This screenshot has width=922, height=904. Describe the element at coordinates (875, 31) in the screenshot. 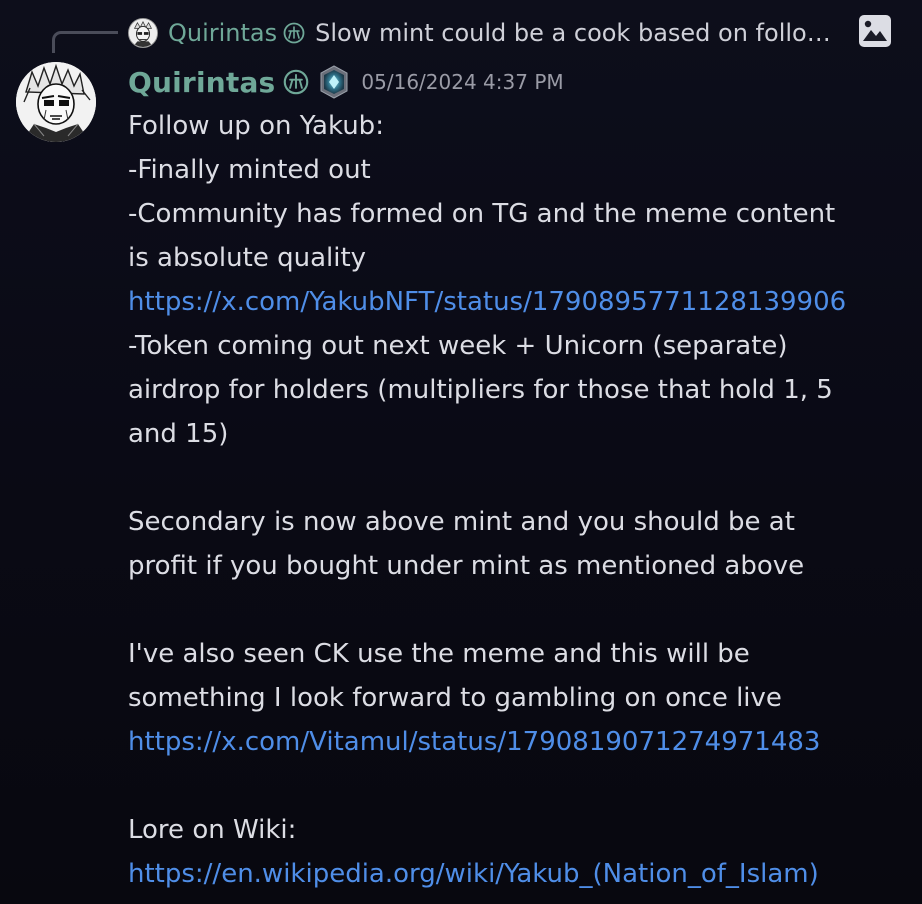

I see `image-icon` at that location.